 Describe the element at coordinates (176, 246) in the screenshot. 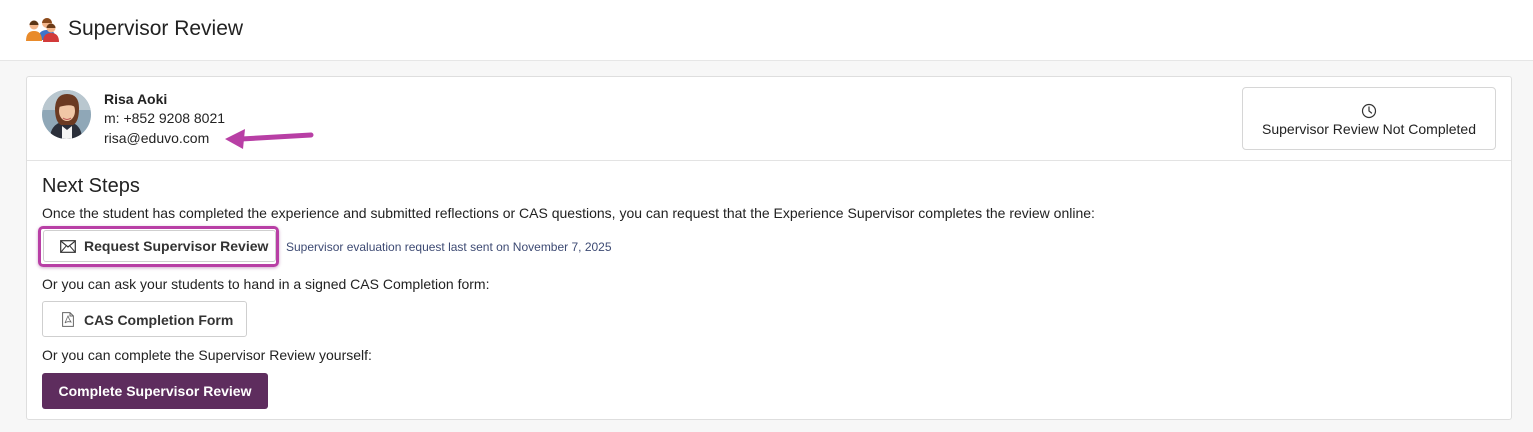

I see `request-supervisor-review-label: Request Supervisor Review` at that location.